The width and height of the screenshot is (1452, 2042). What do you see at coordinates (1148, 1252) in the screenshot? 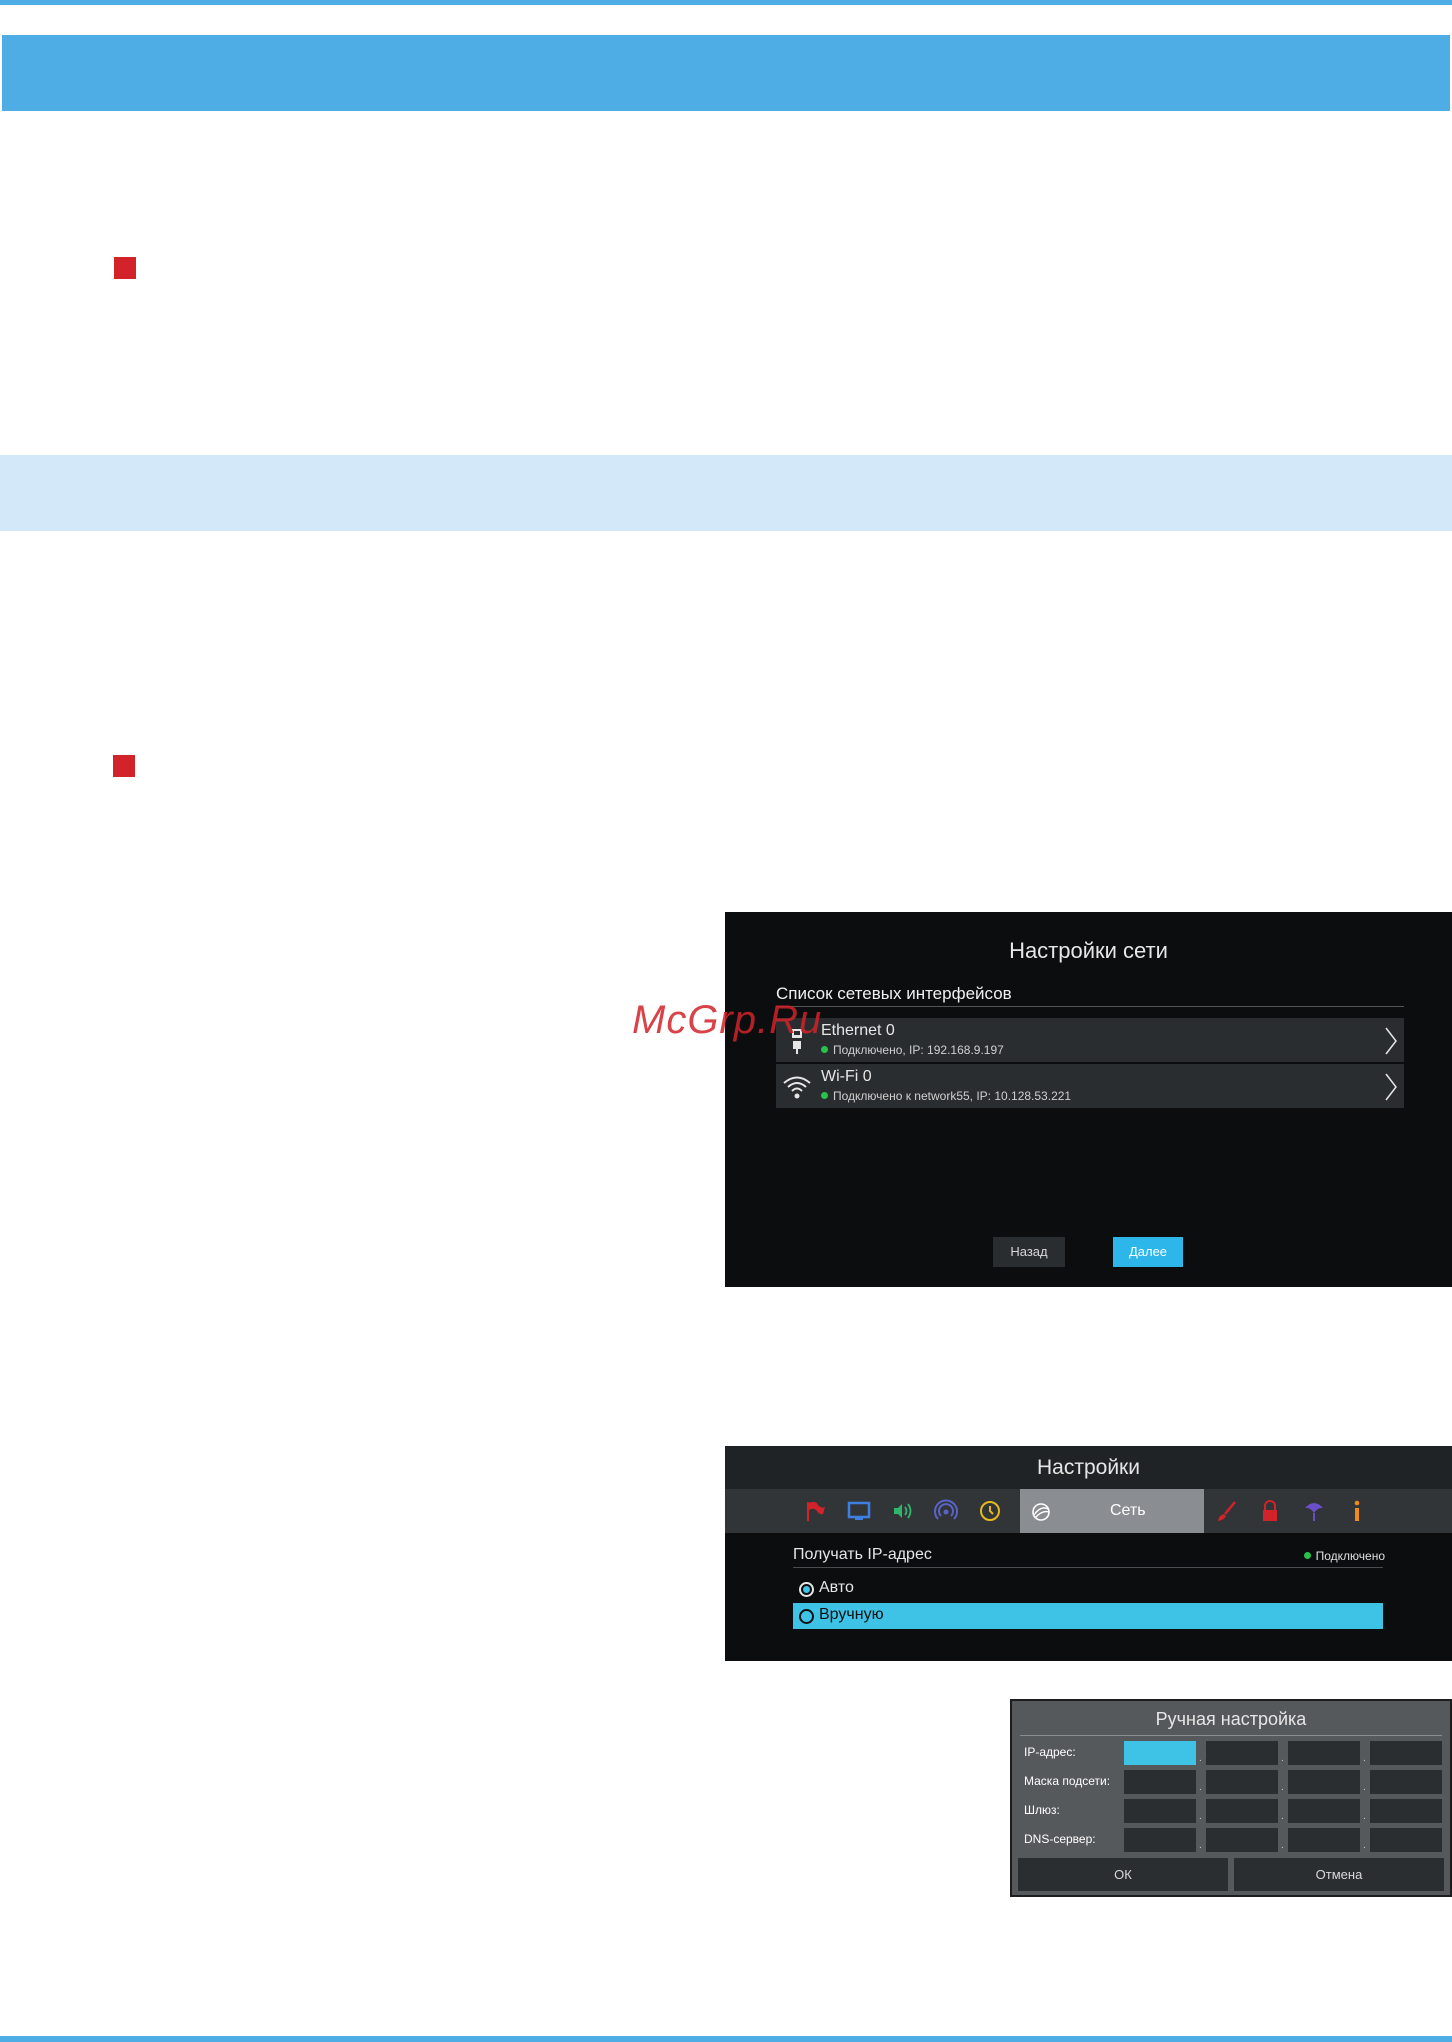
I see `next-button: Далее` at bounding box center [1148, 1252].